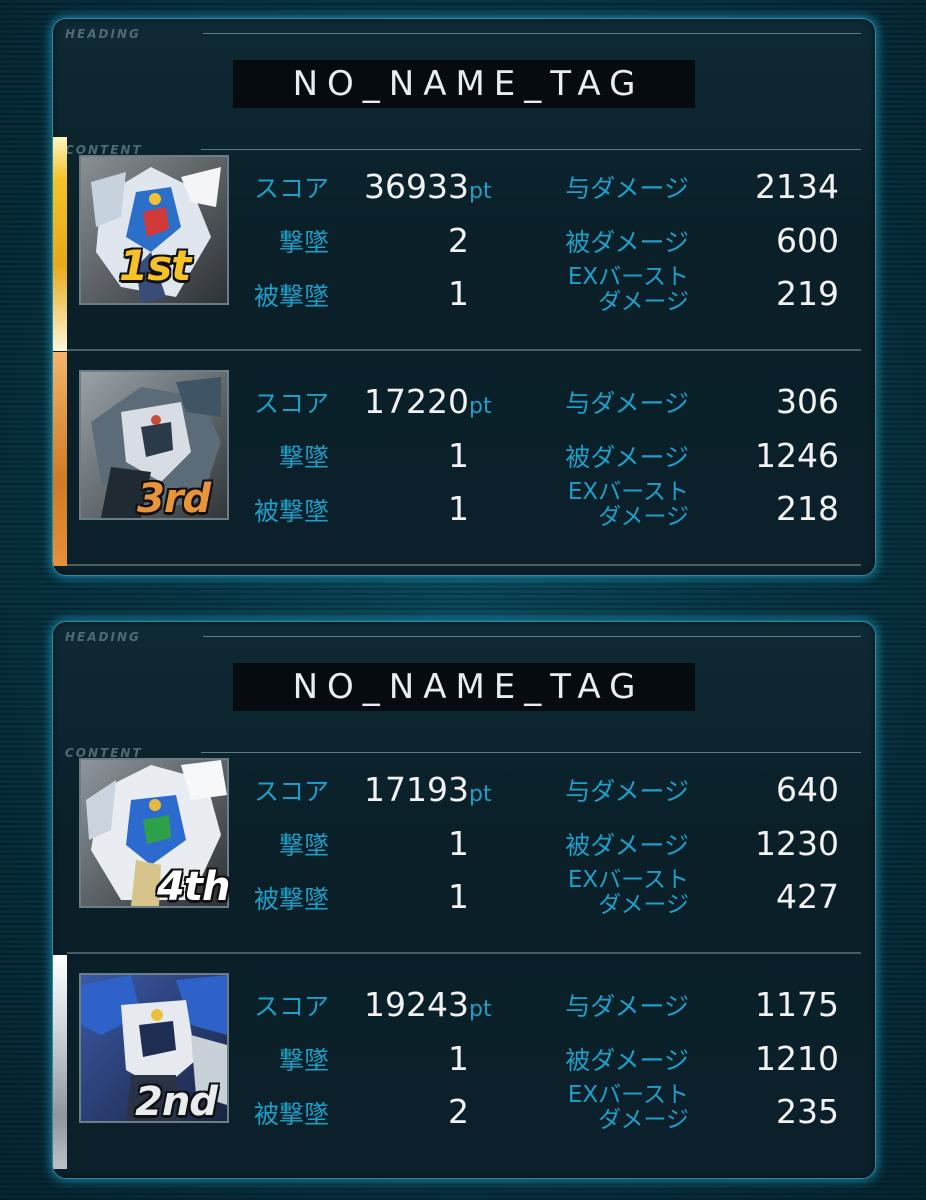 This screenshot has height=1200, width=926. What do you see at coordinates (176, 1102) in the screenshot?
I see `rank-badge: 2nd` at bounding box center [176, 1102].